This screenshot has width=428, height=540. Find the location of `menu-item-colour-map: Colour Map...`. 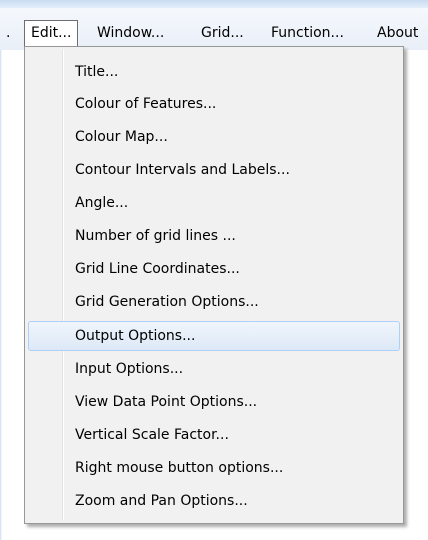

menu-item-colour-map: Colour Map... is located at coordinates (214, 137).